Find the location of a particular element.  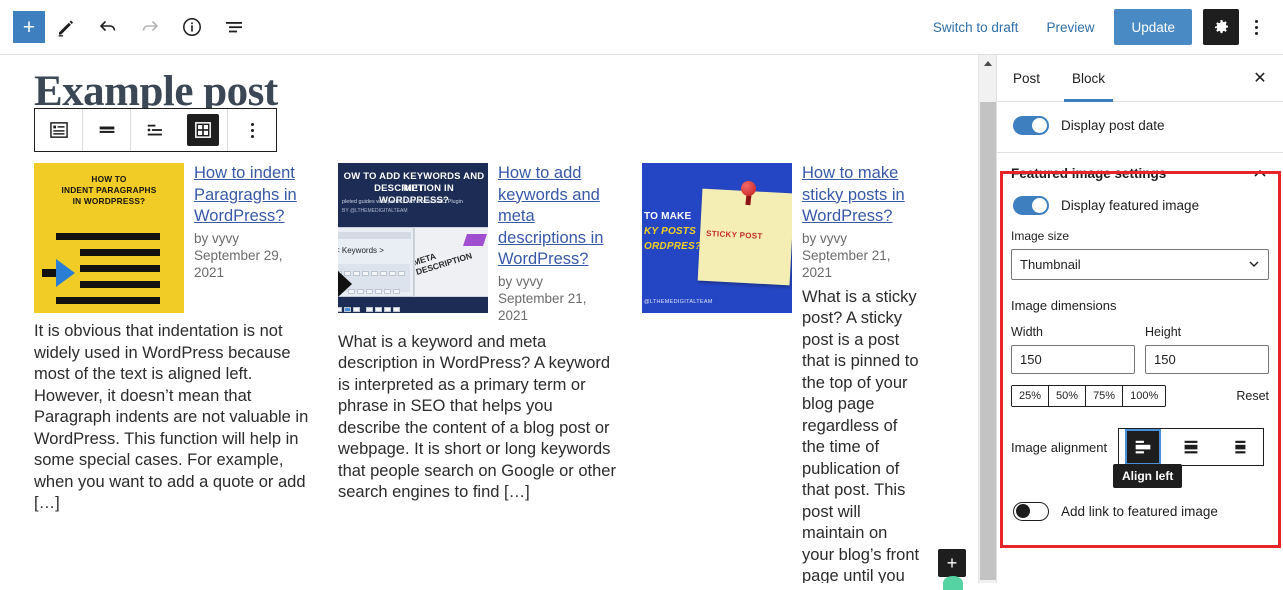

preview-button: Preview is located at coordinates (1070, 27).